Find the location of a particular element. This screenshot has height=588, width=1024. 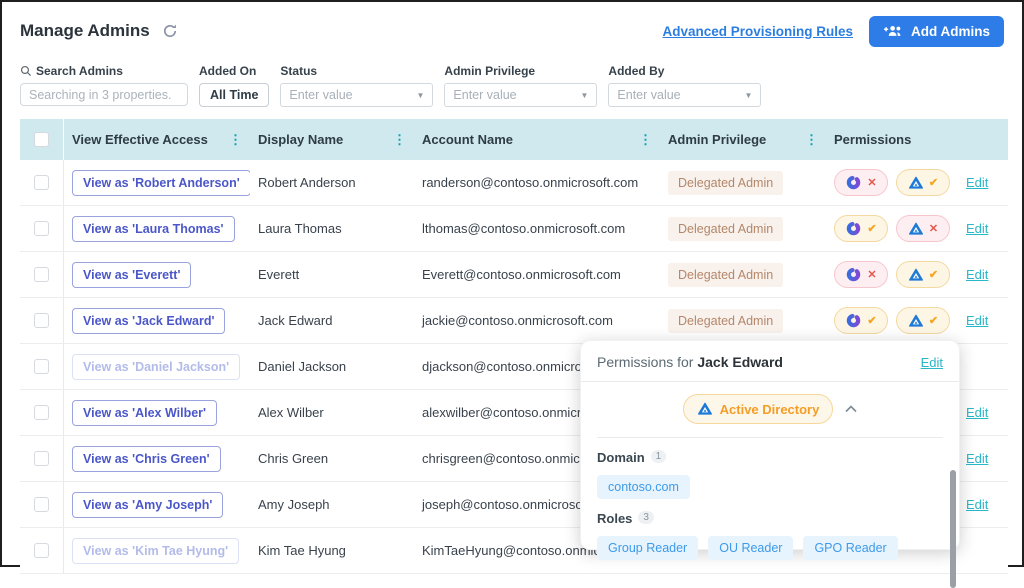

add-admins-button: Add Admins is located at coordinates (936, 31).